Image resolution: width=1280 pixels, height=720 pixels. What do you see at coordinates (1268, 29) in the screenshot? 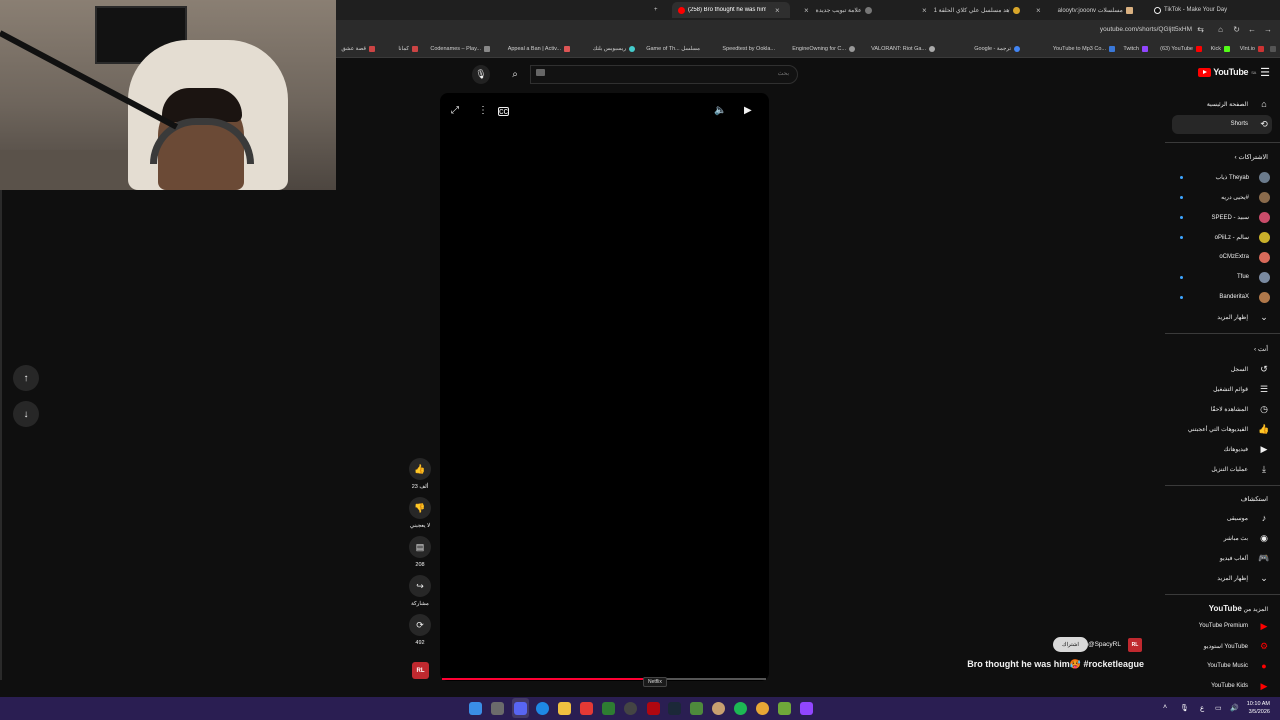
I see `back-icon: →` at bounding box center [1268, 29].